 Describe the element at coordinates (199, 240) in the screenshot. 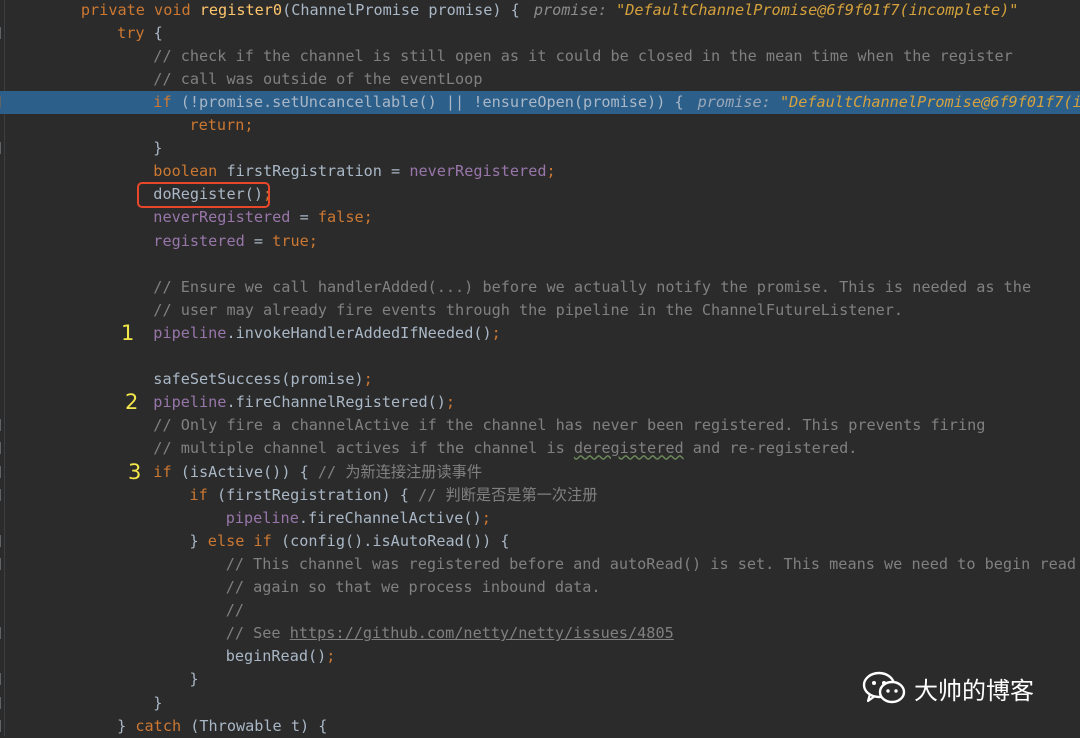

I see `code-token: registered` at that location.